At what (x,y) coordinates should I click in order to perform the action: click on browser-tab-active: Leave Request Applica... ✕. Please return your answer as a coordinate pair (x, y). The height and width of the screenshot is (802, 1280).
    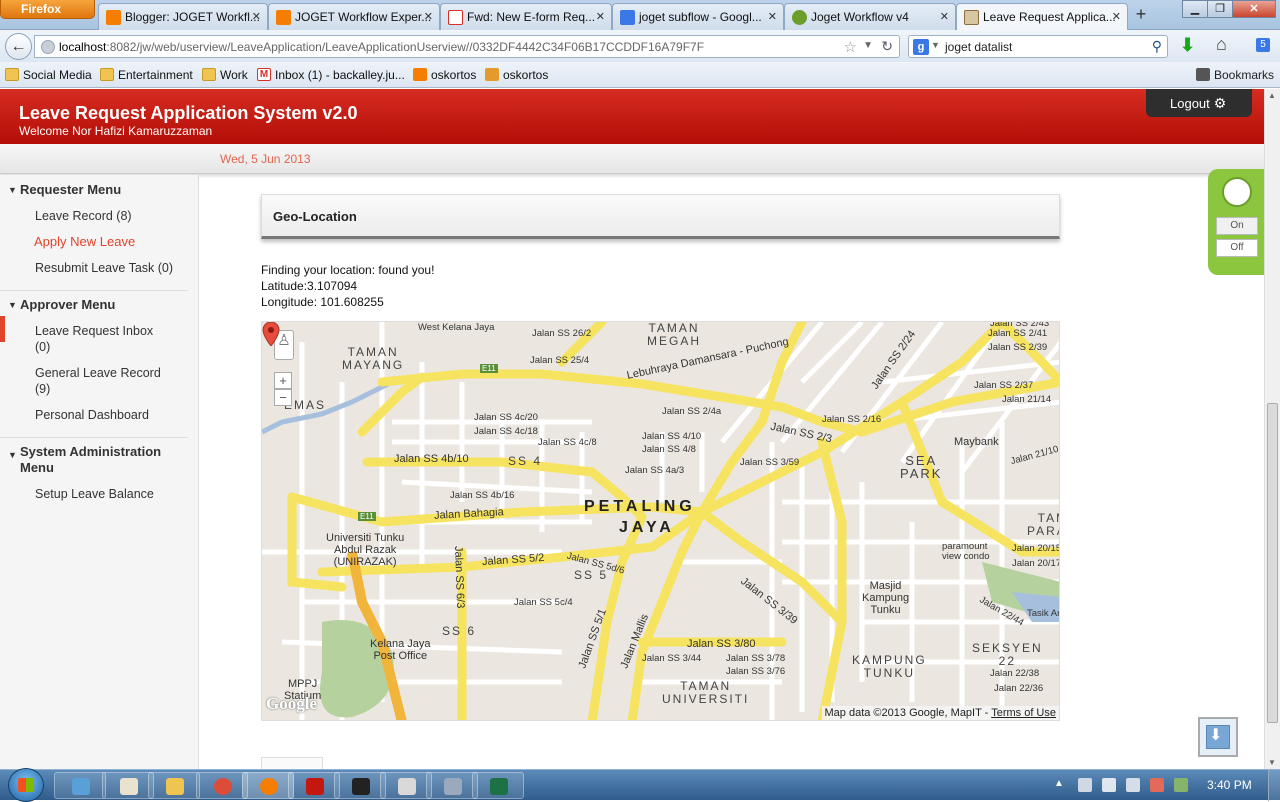
    Looking at the image, I should click on (1042, 17).